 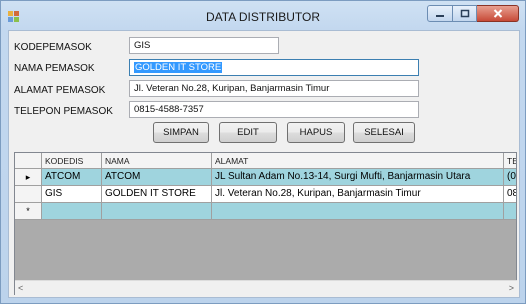 What do you see at coordinates (63, 111) in the screenshot?
I see `telepon-label: TELEPON PEMASOK` at bounding box center [63, 111].